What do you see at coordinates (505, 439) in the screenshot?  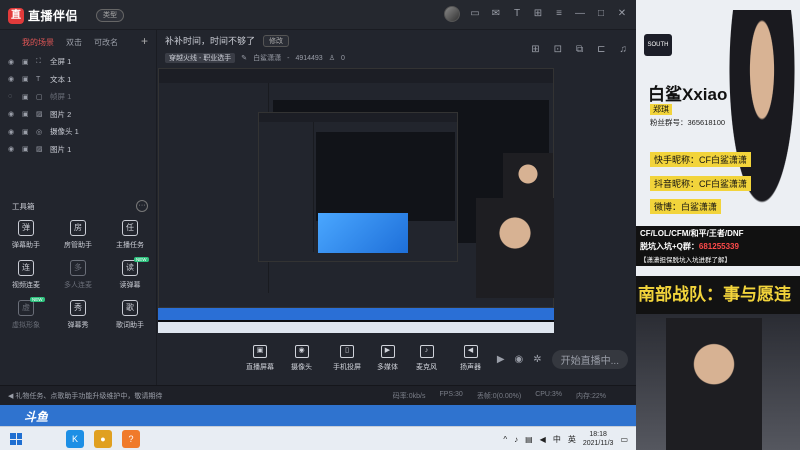 I see `tray-expand-icon: ^` at bounding box center [505, 439].